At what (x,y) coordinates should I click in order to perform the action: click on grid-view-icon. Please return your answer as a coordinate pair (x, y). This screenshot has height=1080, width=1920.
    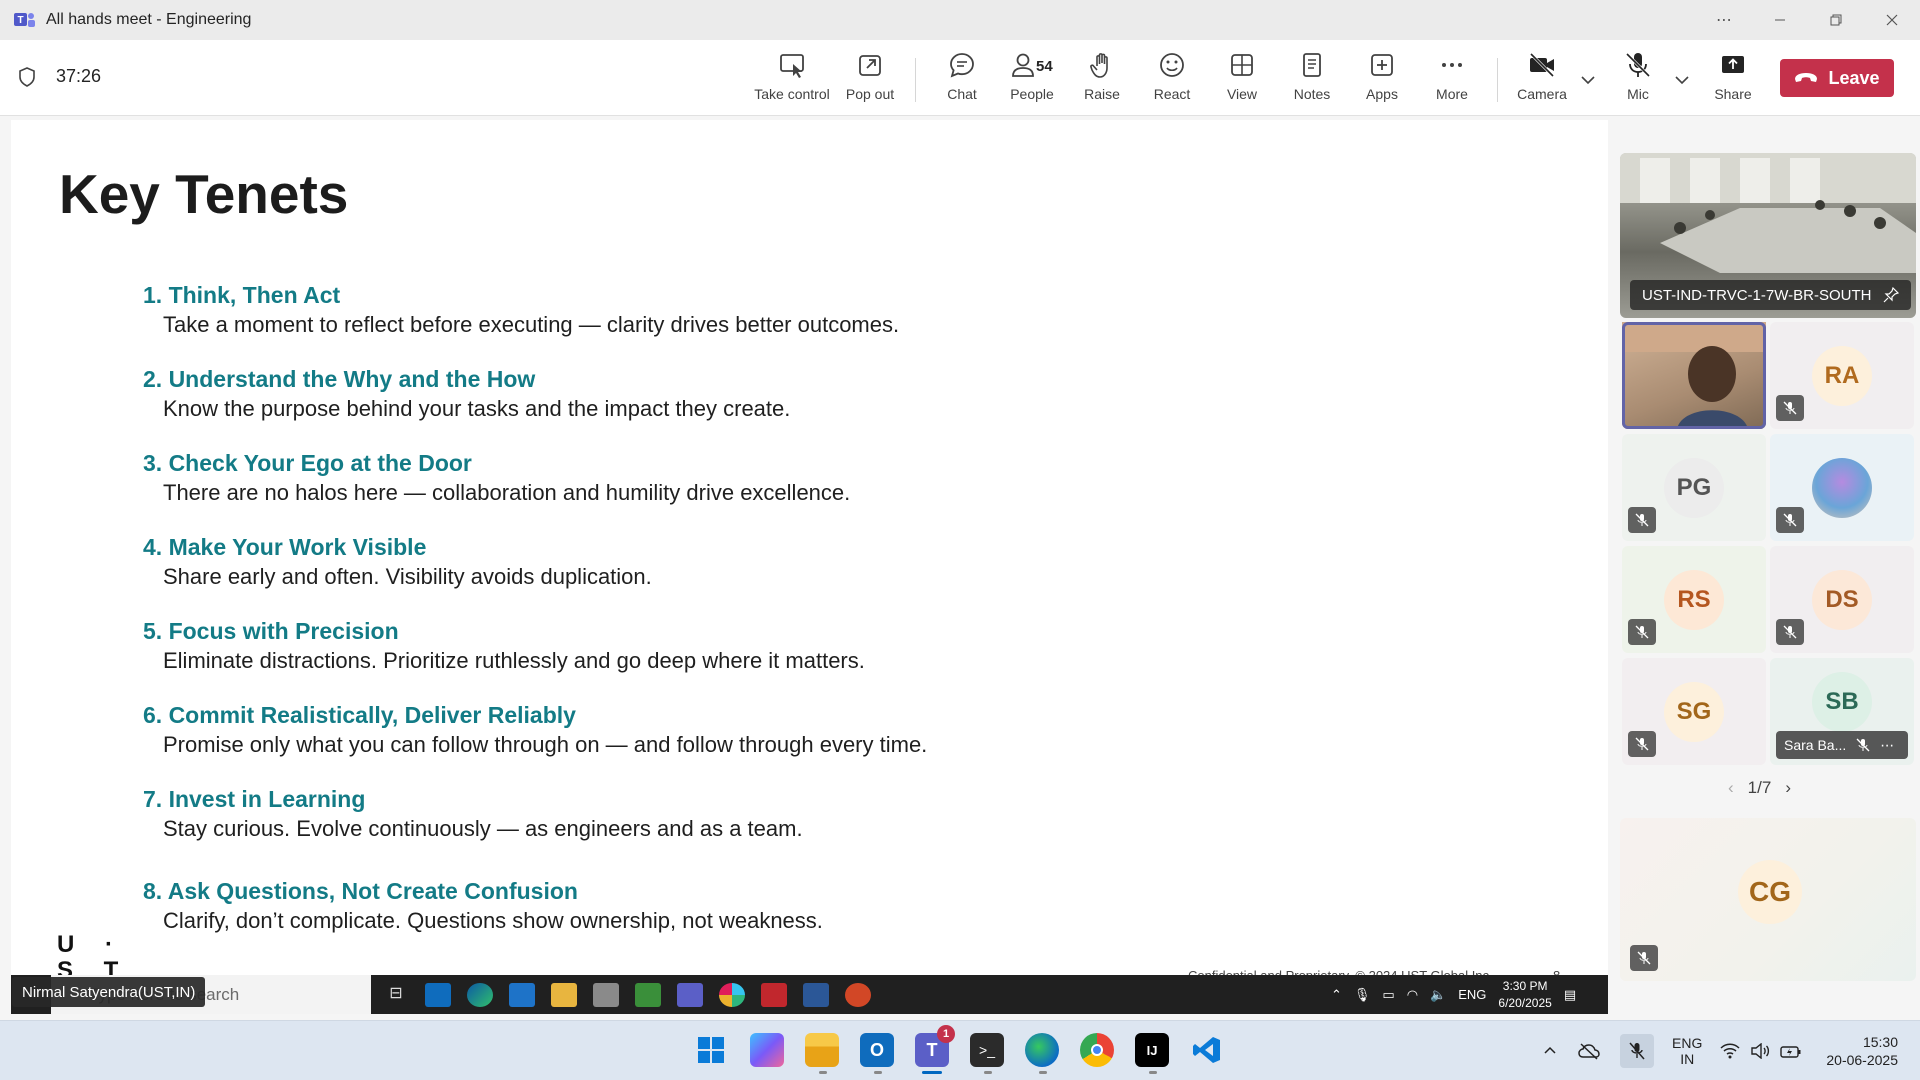
    Looking at the image, I should click on (1242, 65).